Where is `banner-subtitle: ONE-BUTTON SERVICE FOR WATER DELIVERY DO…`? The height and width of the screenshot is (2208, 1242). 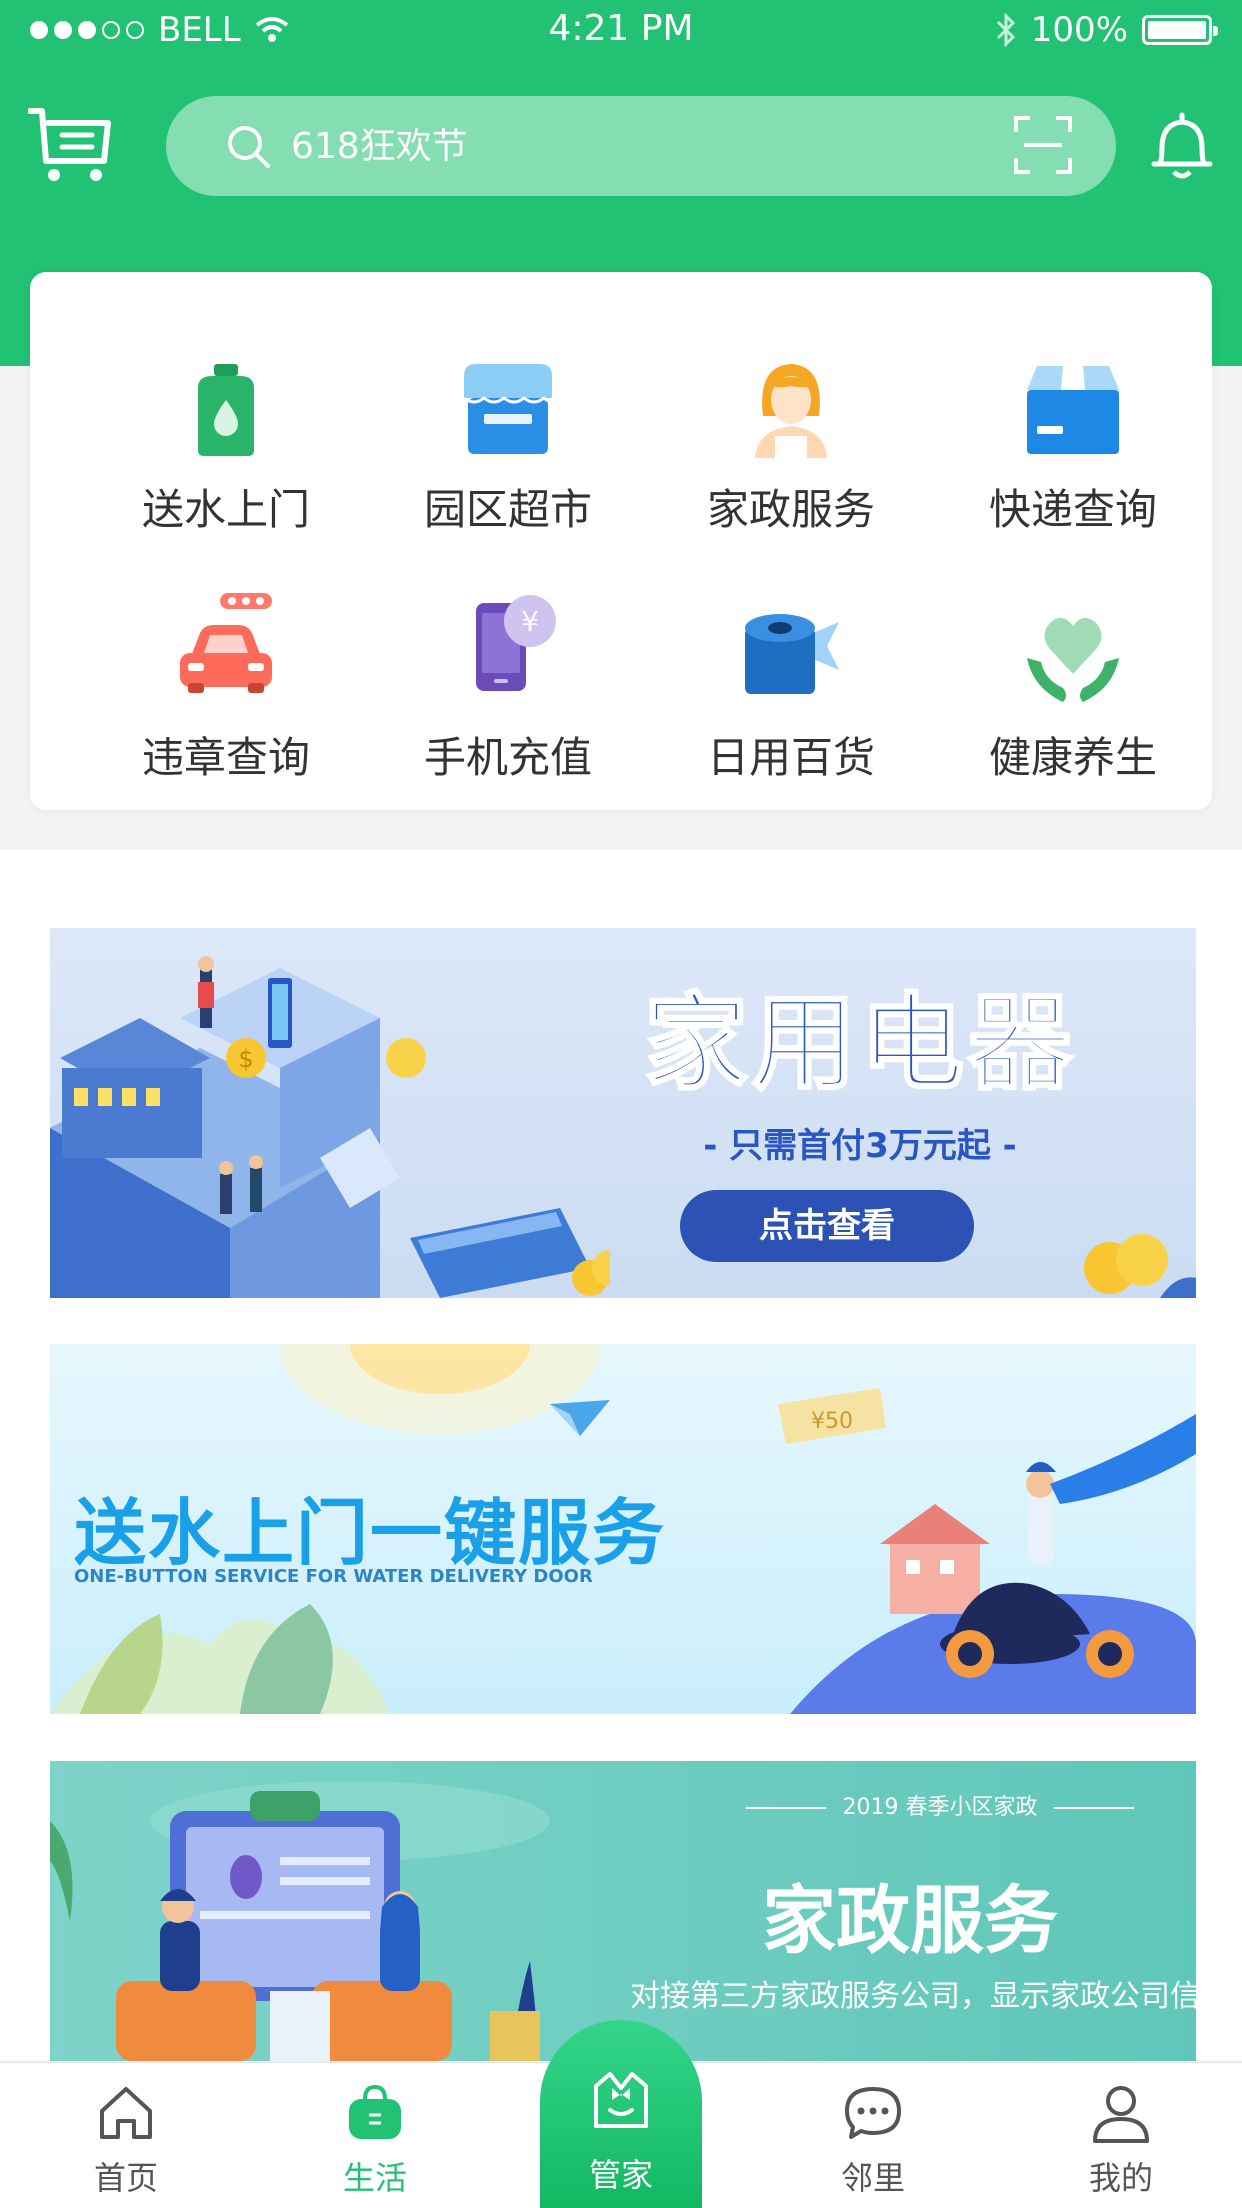 banner-subtitle: ONE-BUTTON SERVICE FOR WATER DELIVERY DO… is located at coordinates (333, 1576).